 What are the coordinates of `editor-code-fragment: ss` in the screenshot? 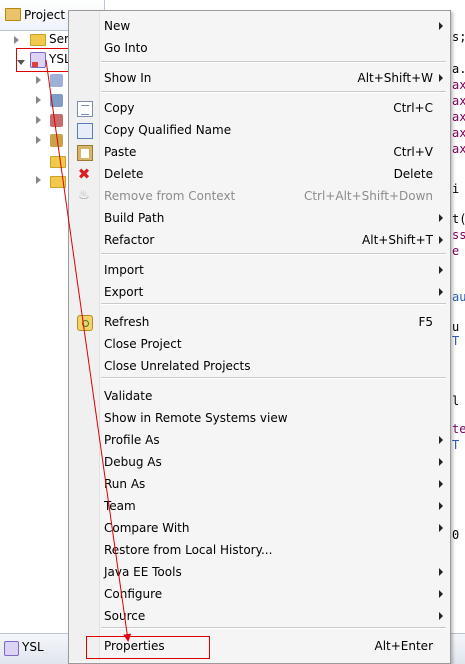 It's located at (458, 235).